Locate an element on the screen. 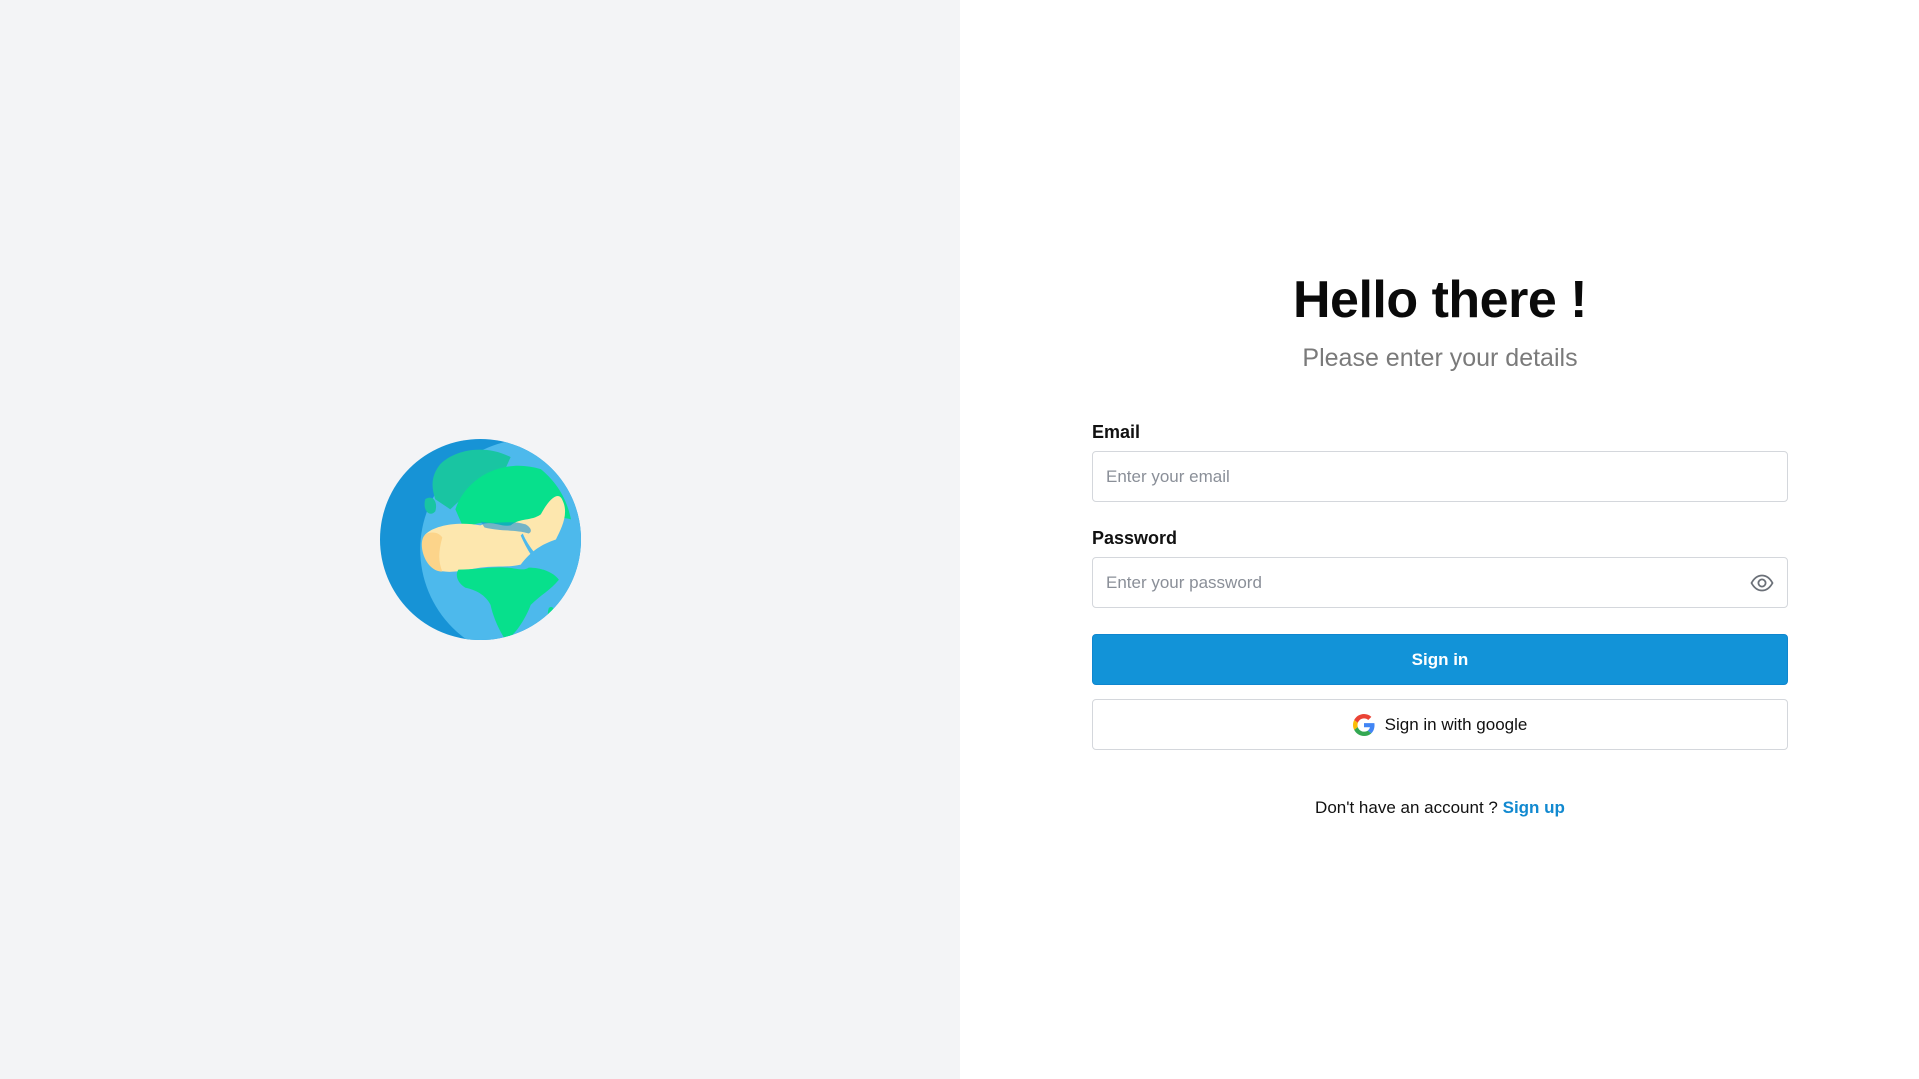 This screenshot has height=1079, width=1919. email-group: Email is located at coordinates (1440, 462).